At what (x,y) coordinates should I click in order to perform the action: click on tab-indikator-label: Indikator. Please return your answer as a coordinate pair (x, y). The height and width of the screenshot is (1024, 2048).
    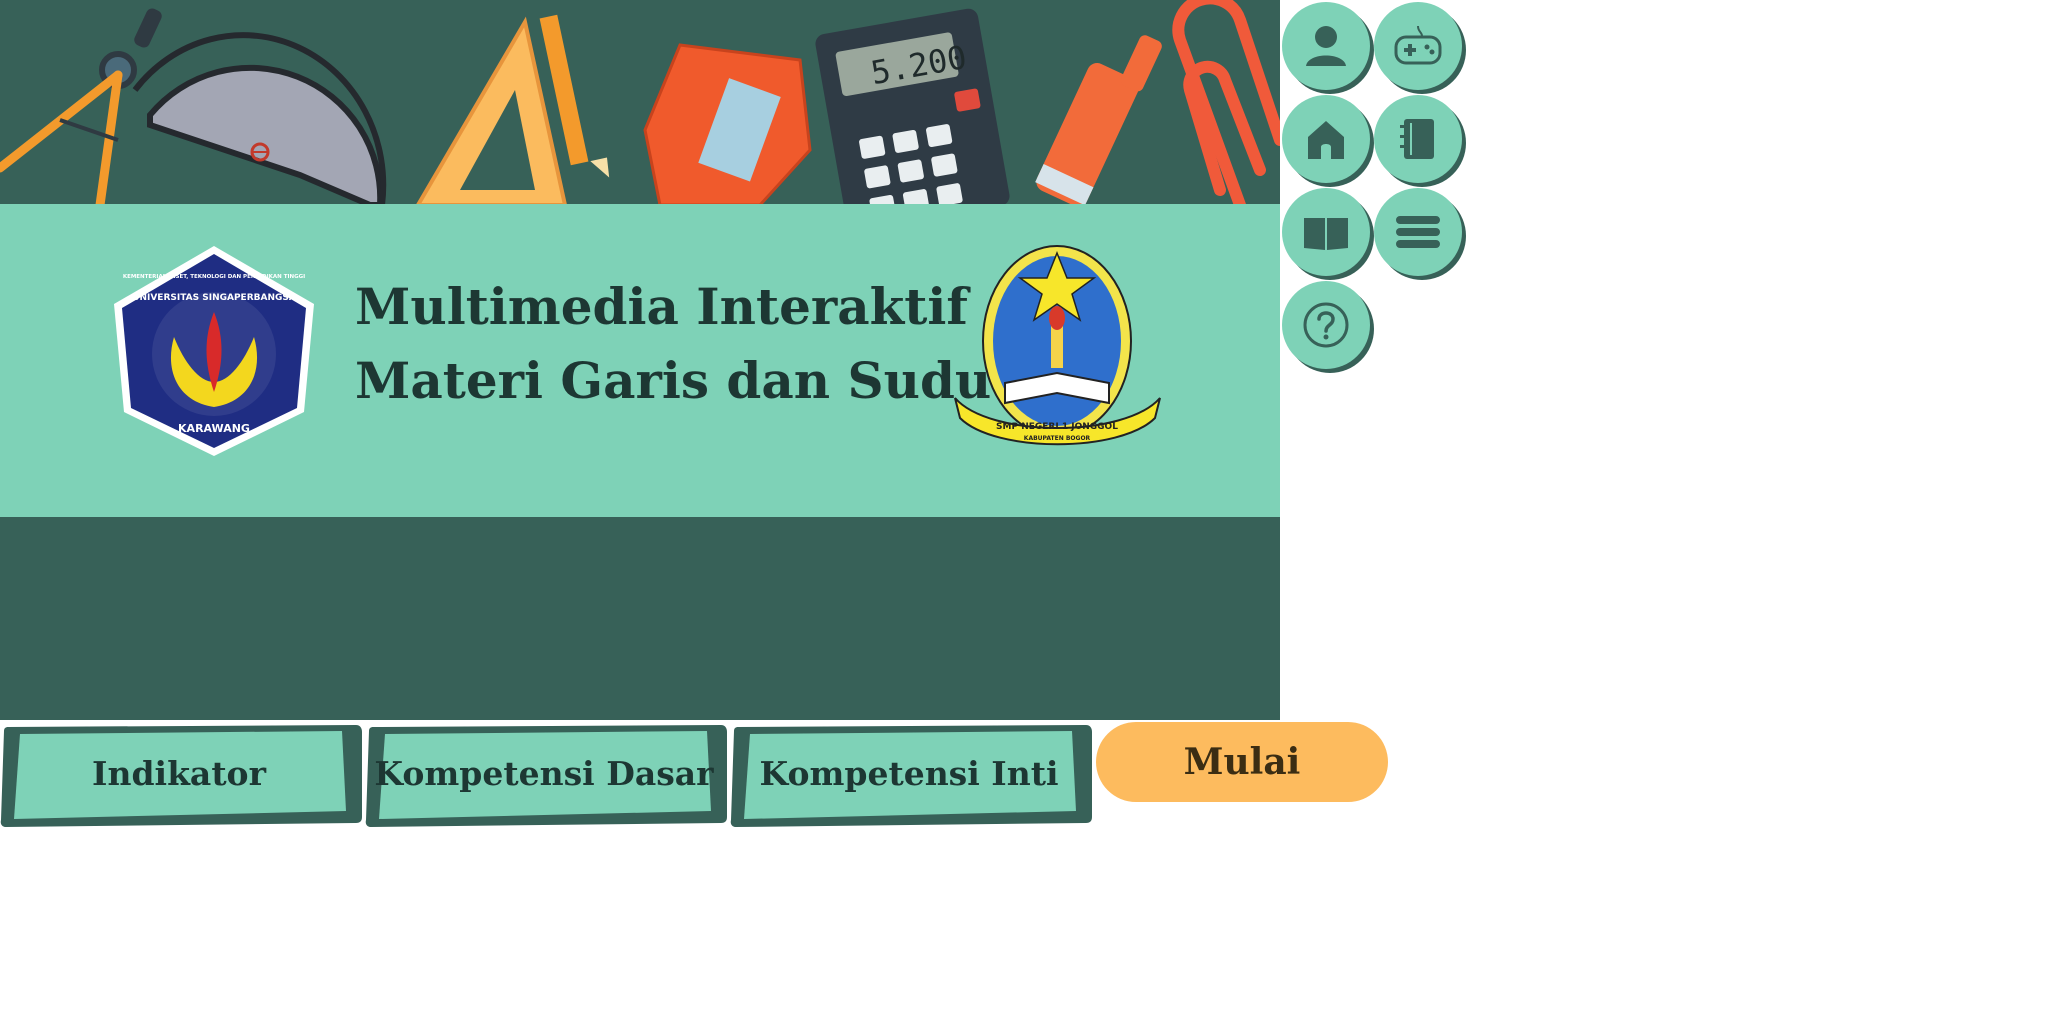
    Looking at the image, I should click on (179, 773).